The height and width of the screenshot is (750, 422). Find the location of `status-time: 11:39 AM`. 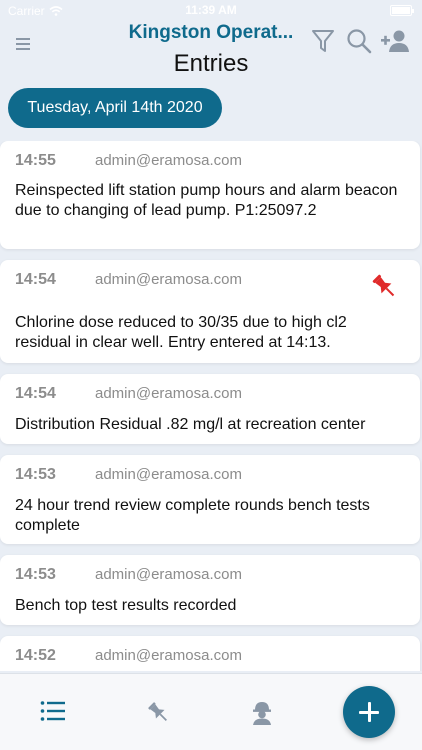

status-time: 11:39 AM is located at coordinates (211, 10).